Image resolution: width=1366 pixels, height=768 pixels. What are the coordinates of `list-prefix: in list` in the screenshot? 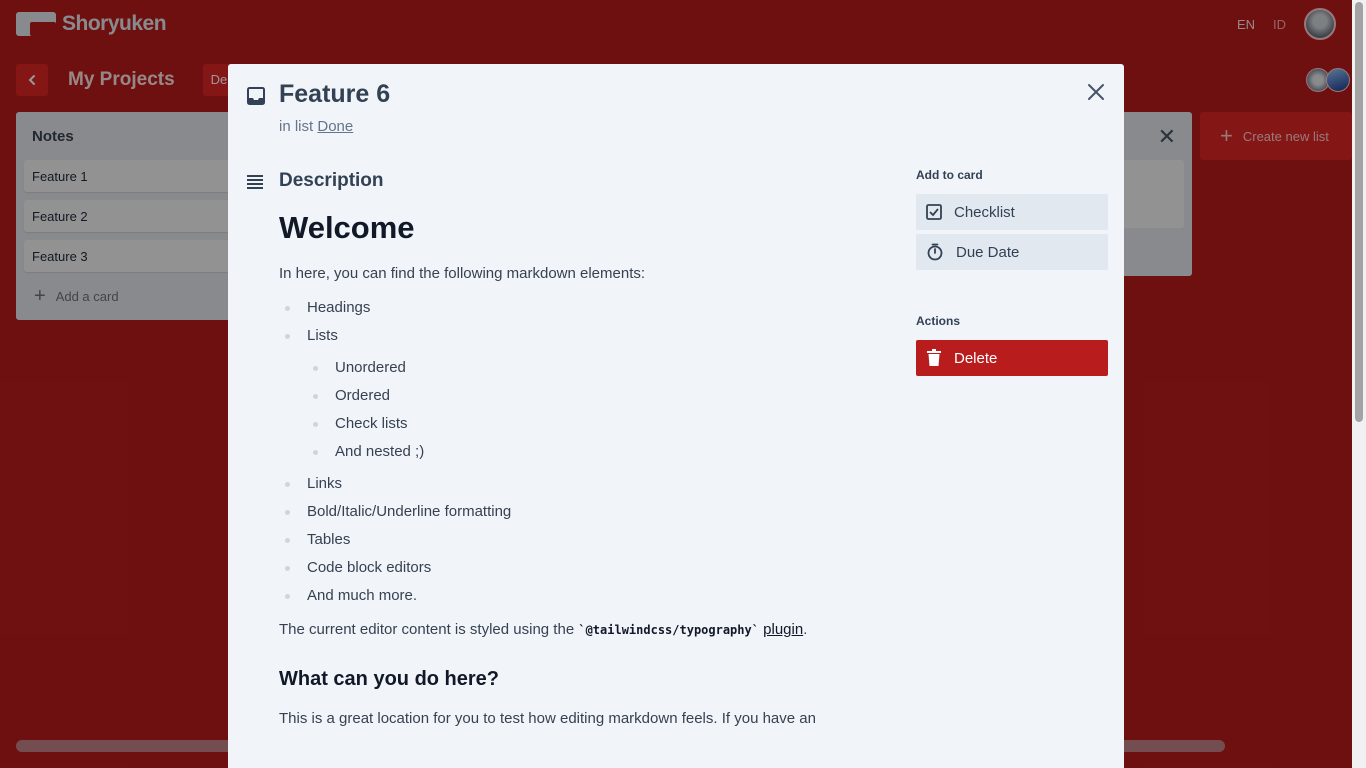 It's located at (296, 126).